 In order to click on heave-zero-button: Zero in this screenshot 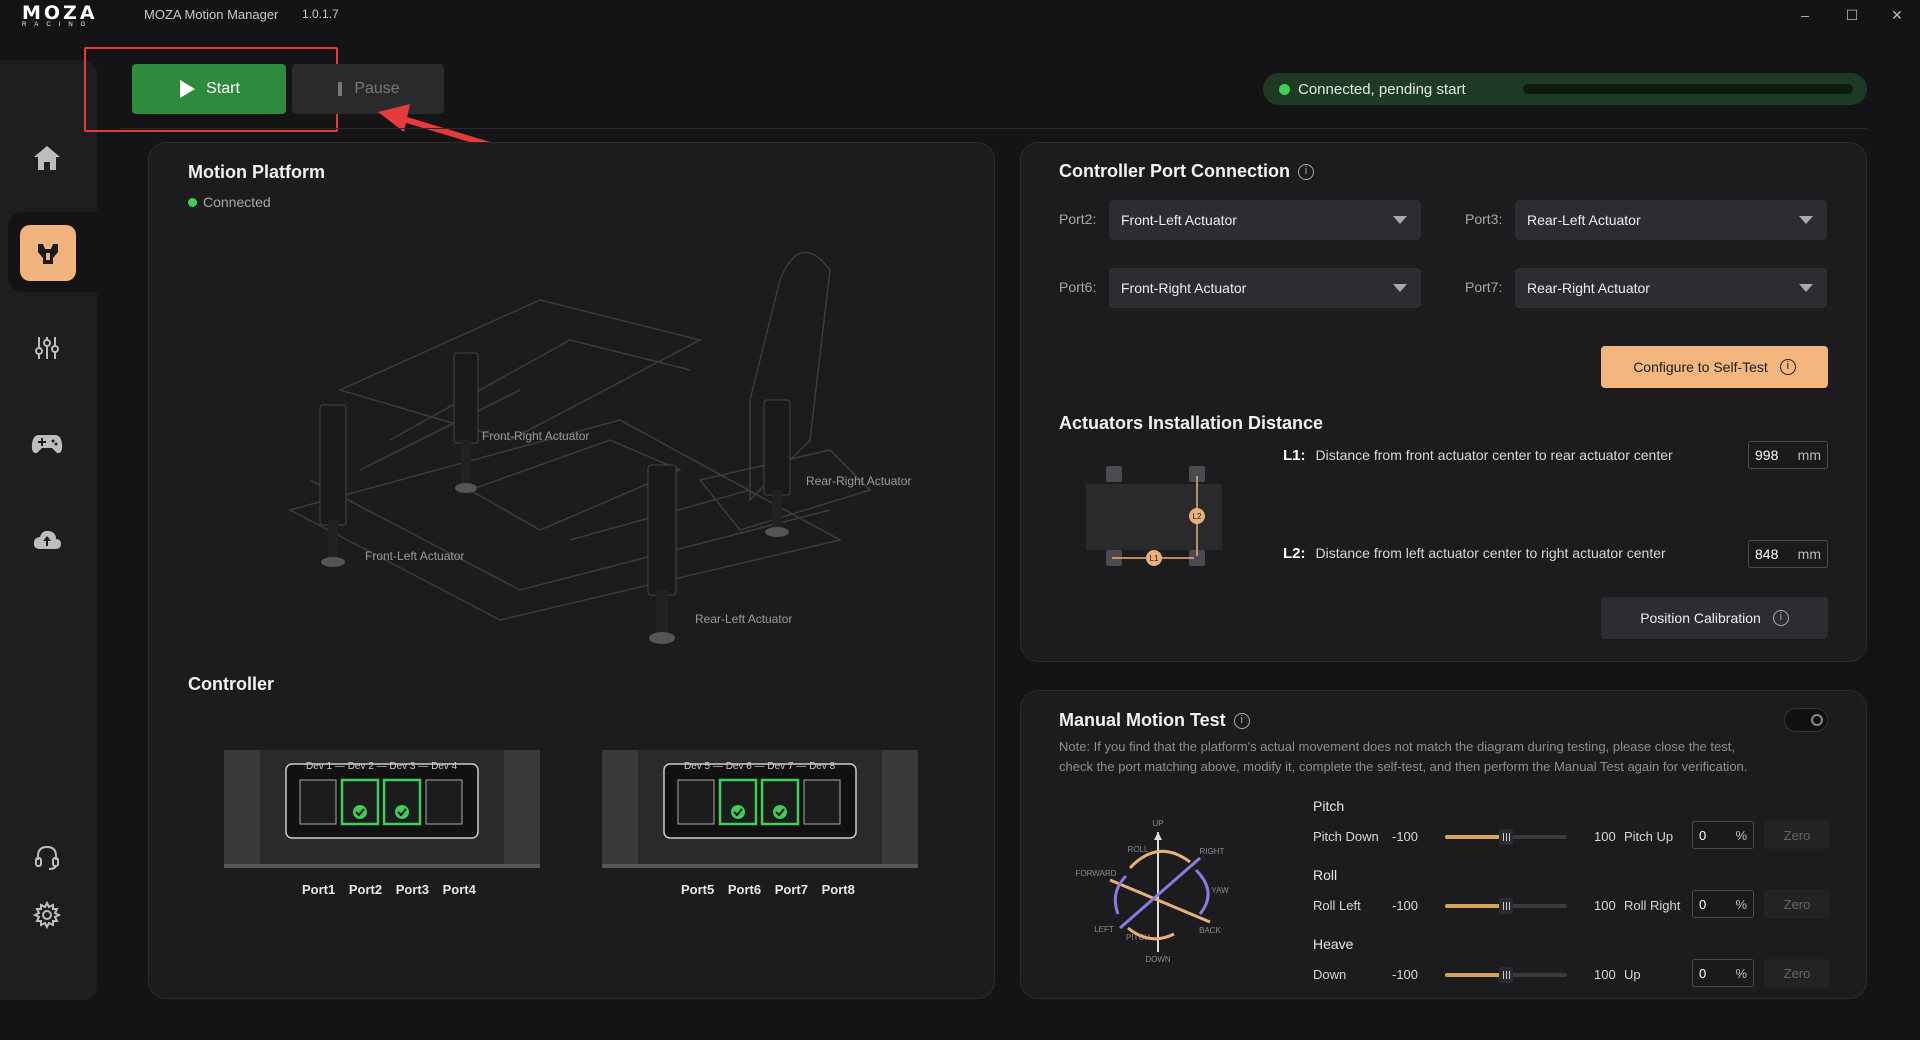, I will do `click(1797, 973)`.